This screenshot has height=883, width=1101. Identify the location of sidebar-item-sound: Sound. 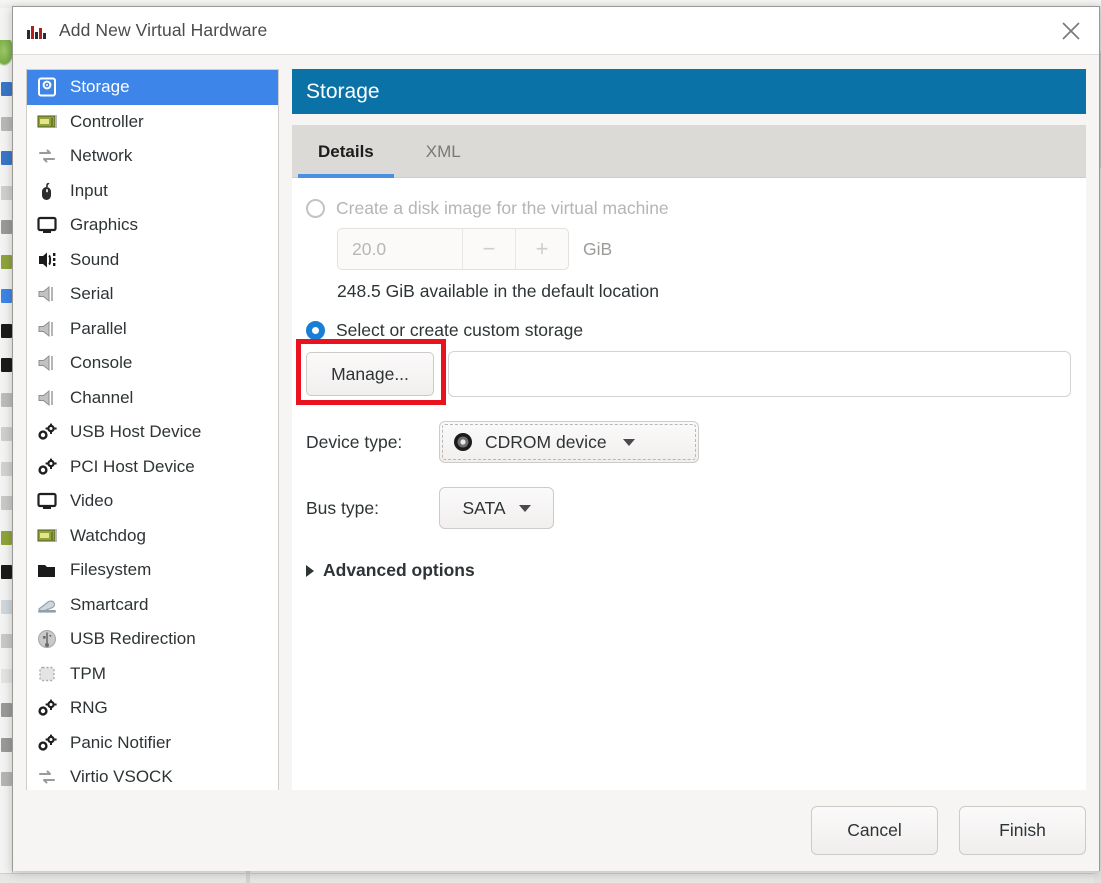
(152, 260).